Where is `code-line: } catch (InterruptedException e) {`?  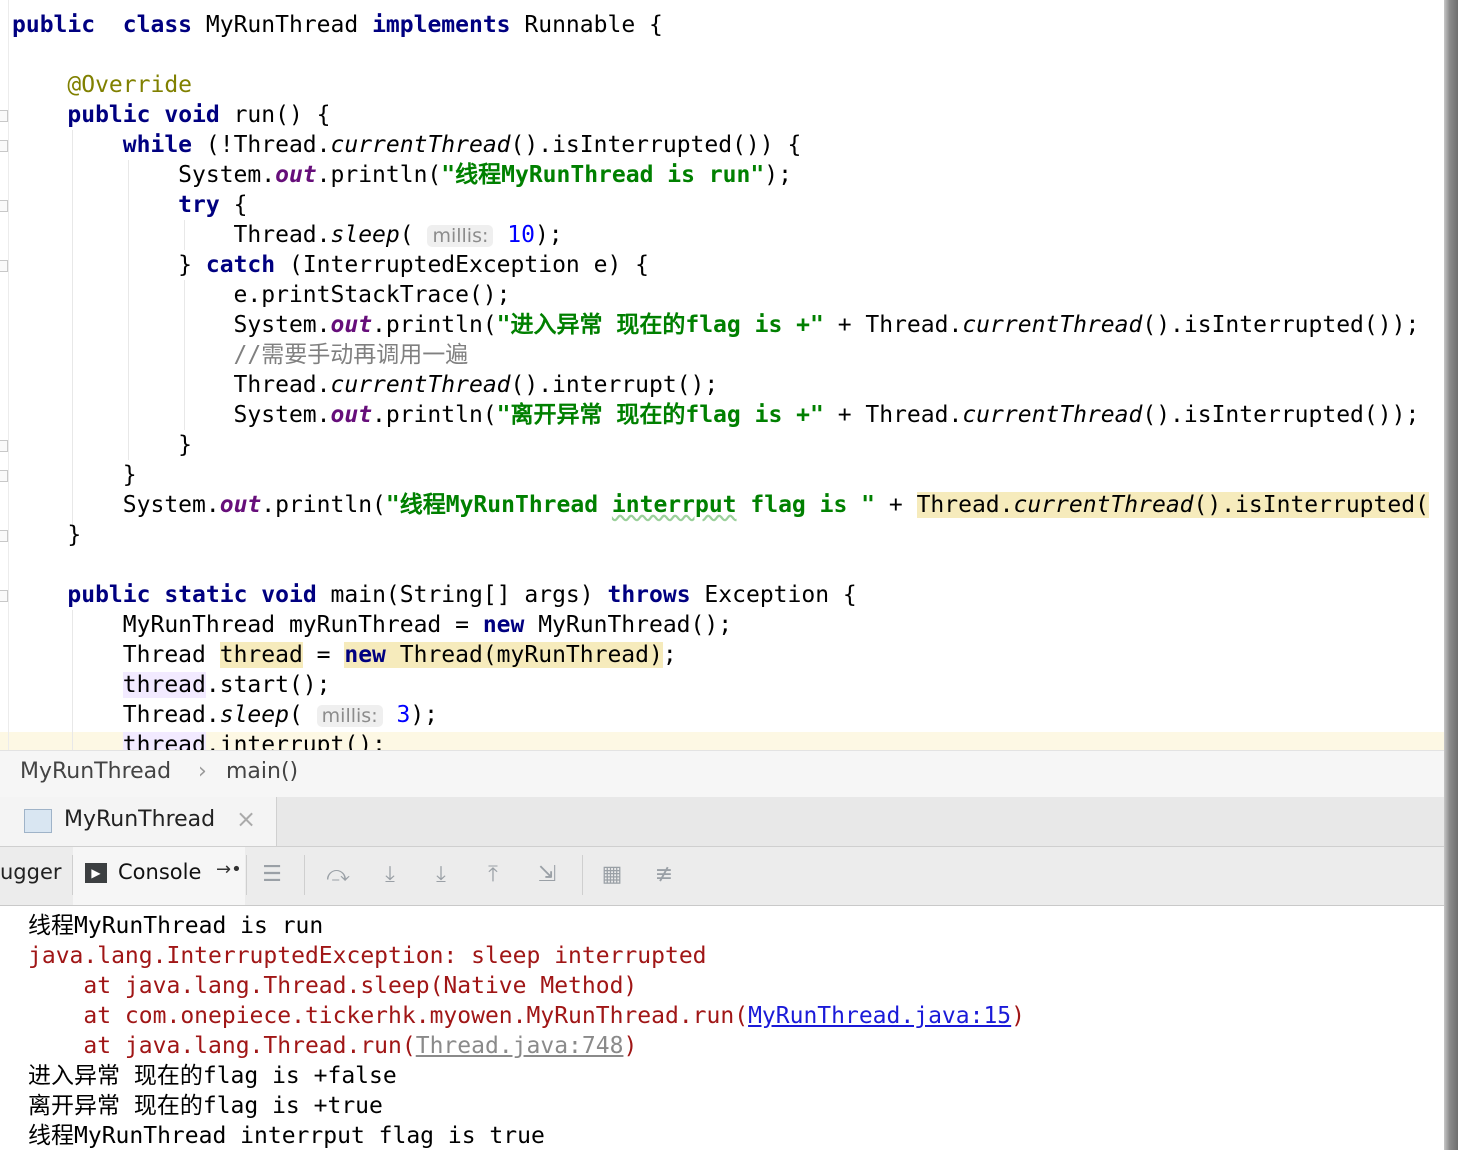
code-line: } catch (InterruptedException e) { is located at coordinates (330, 265).